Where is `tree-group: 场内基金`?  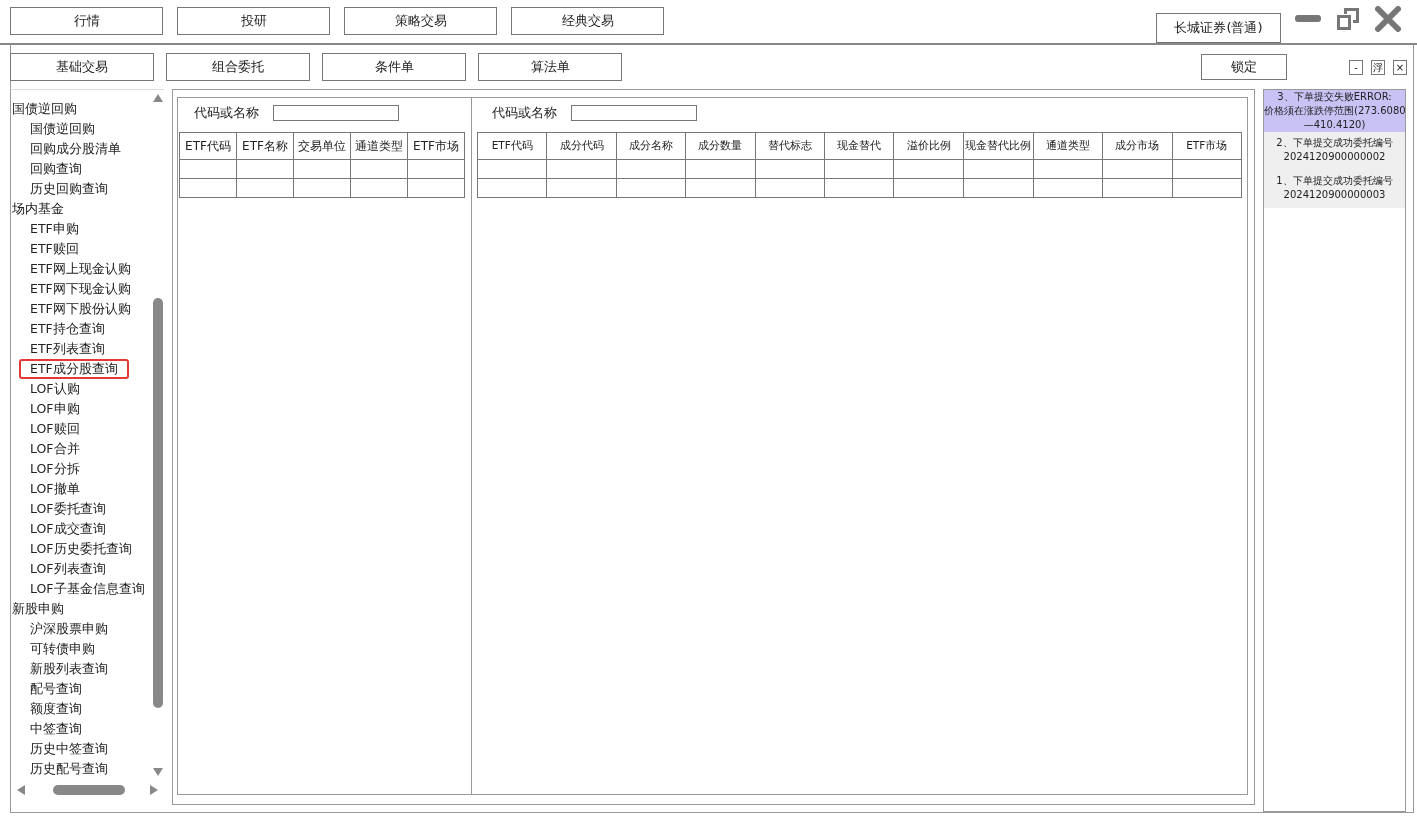 tree-group: 场内基金 is located at coordinates (37, 209).